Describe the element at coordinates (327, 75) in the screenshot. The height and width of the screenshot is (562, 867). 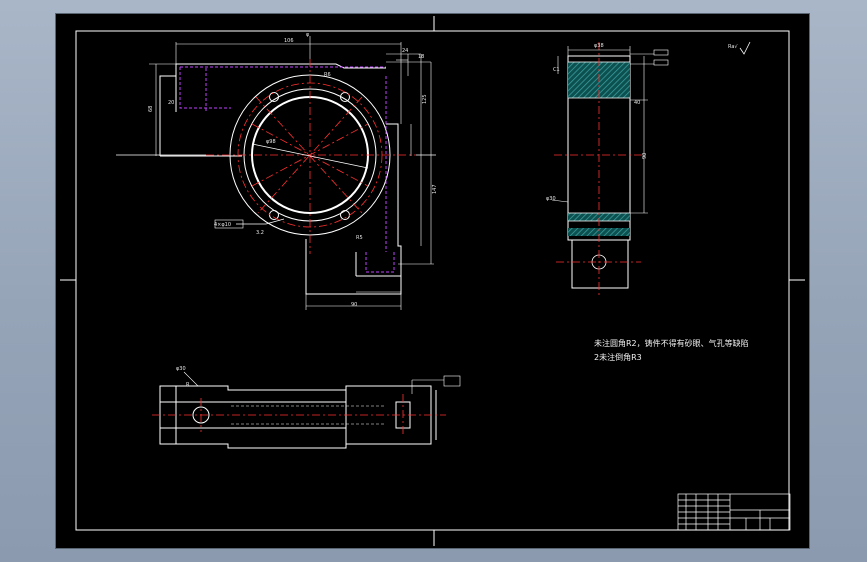
I see `svg-text: R6` at that location.